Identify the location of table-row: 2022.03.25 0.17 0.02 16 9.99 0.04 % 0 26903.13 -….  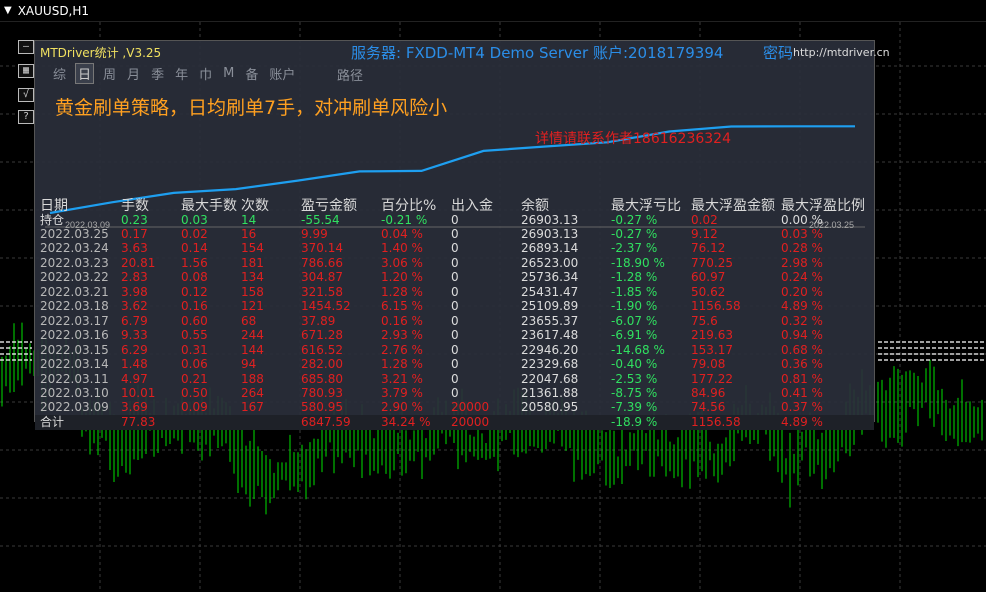
(454, 234).